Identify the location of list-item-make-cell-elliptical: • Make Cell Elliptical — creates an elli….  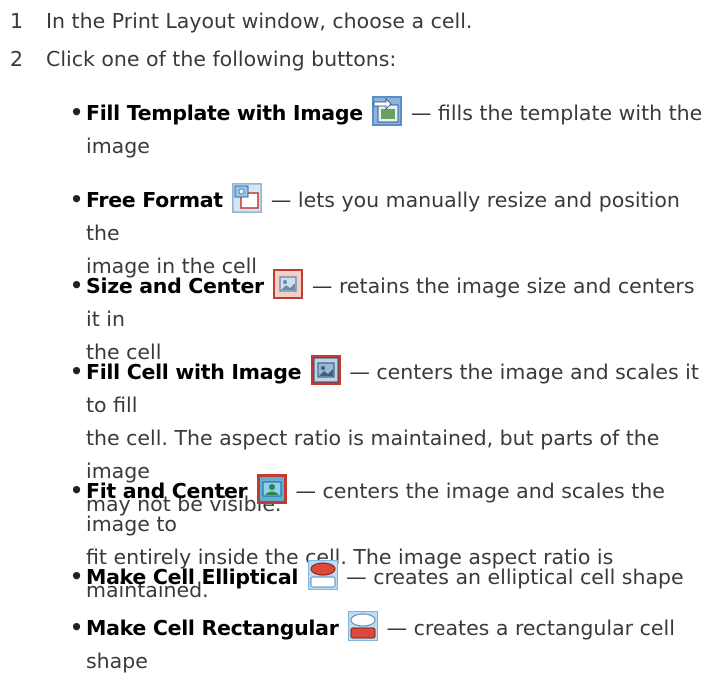
(388, 577).